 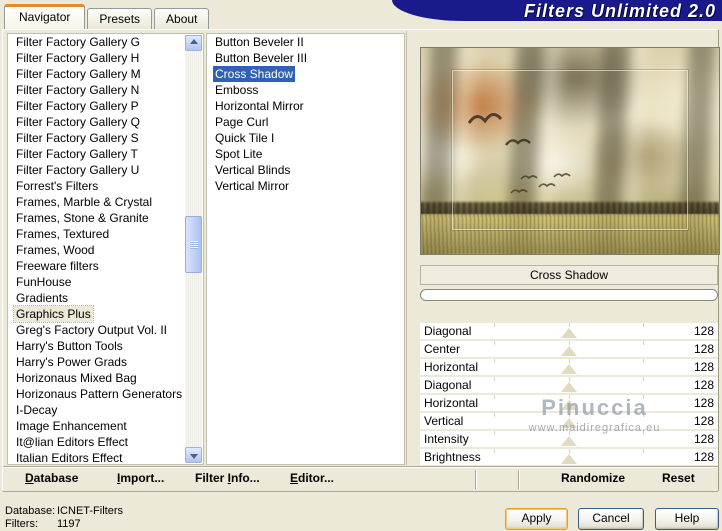 I want to click on list-item: Filter Factory Gallery T, so click(x=105, y=154).